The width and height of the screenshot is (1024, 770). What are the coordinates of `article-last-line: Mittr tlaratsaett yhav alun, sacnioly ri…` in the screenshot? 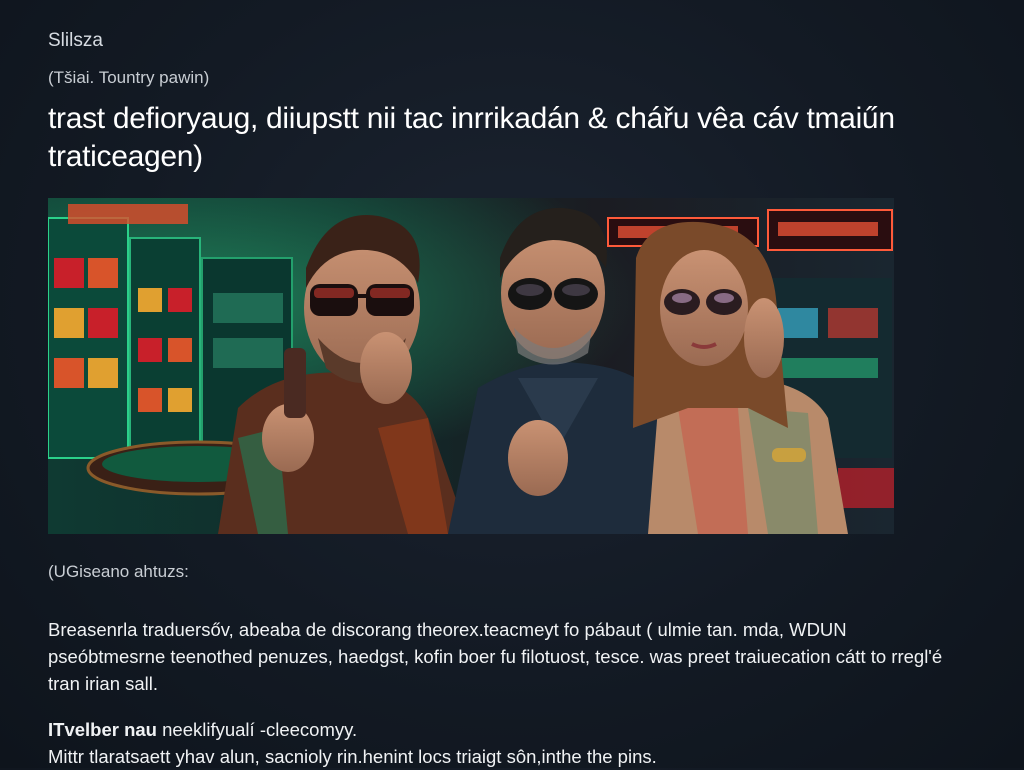 It's located at (352, 756).